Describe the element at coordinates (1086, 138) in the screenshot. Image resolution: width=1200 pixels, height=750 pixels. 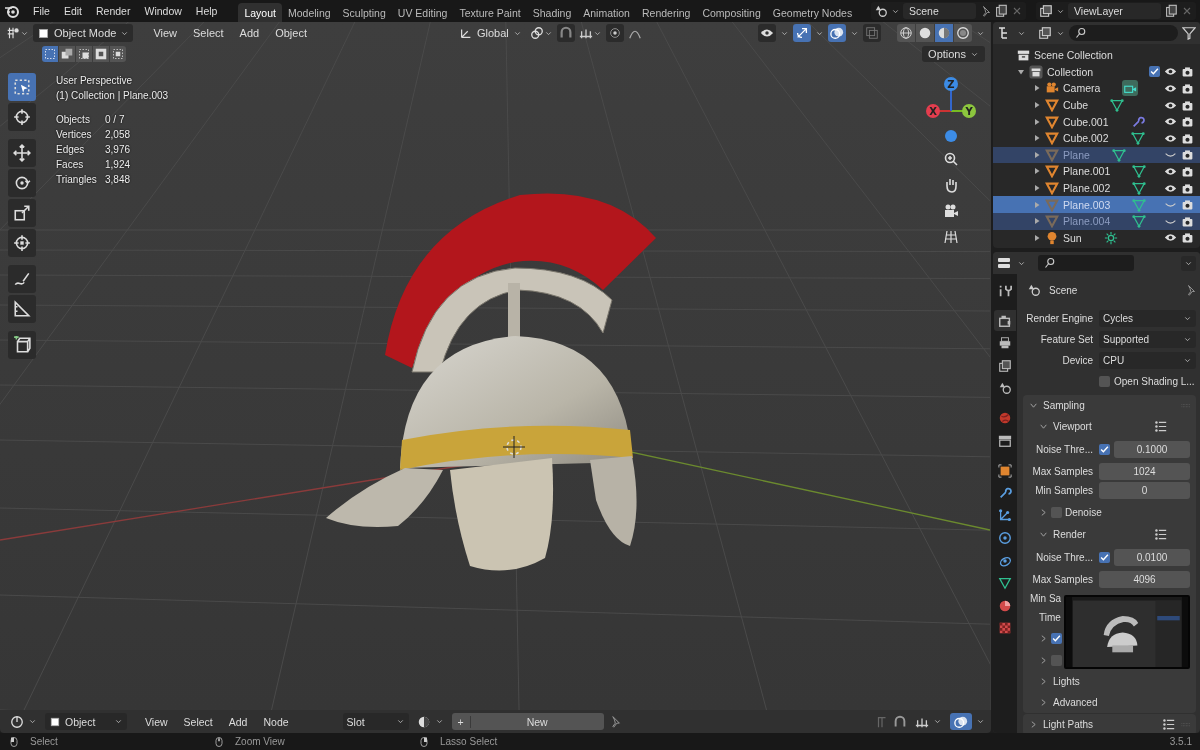
I see `object-name: Cube.002` at that location.